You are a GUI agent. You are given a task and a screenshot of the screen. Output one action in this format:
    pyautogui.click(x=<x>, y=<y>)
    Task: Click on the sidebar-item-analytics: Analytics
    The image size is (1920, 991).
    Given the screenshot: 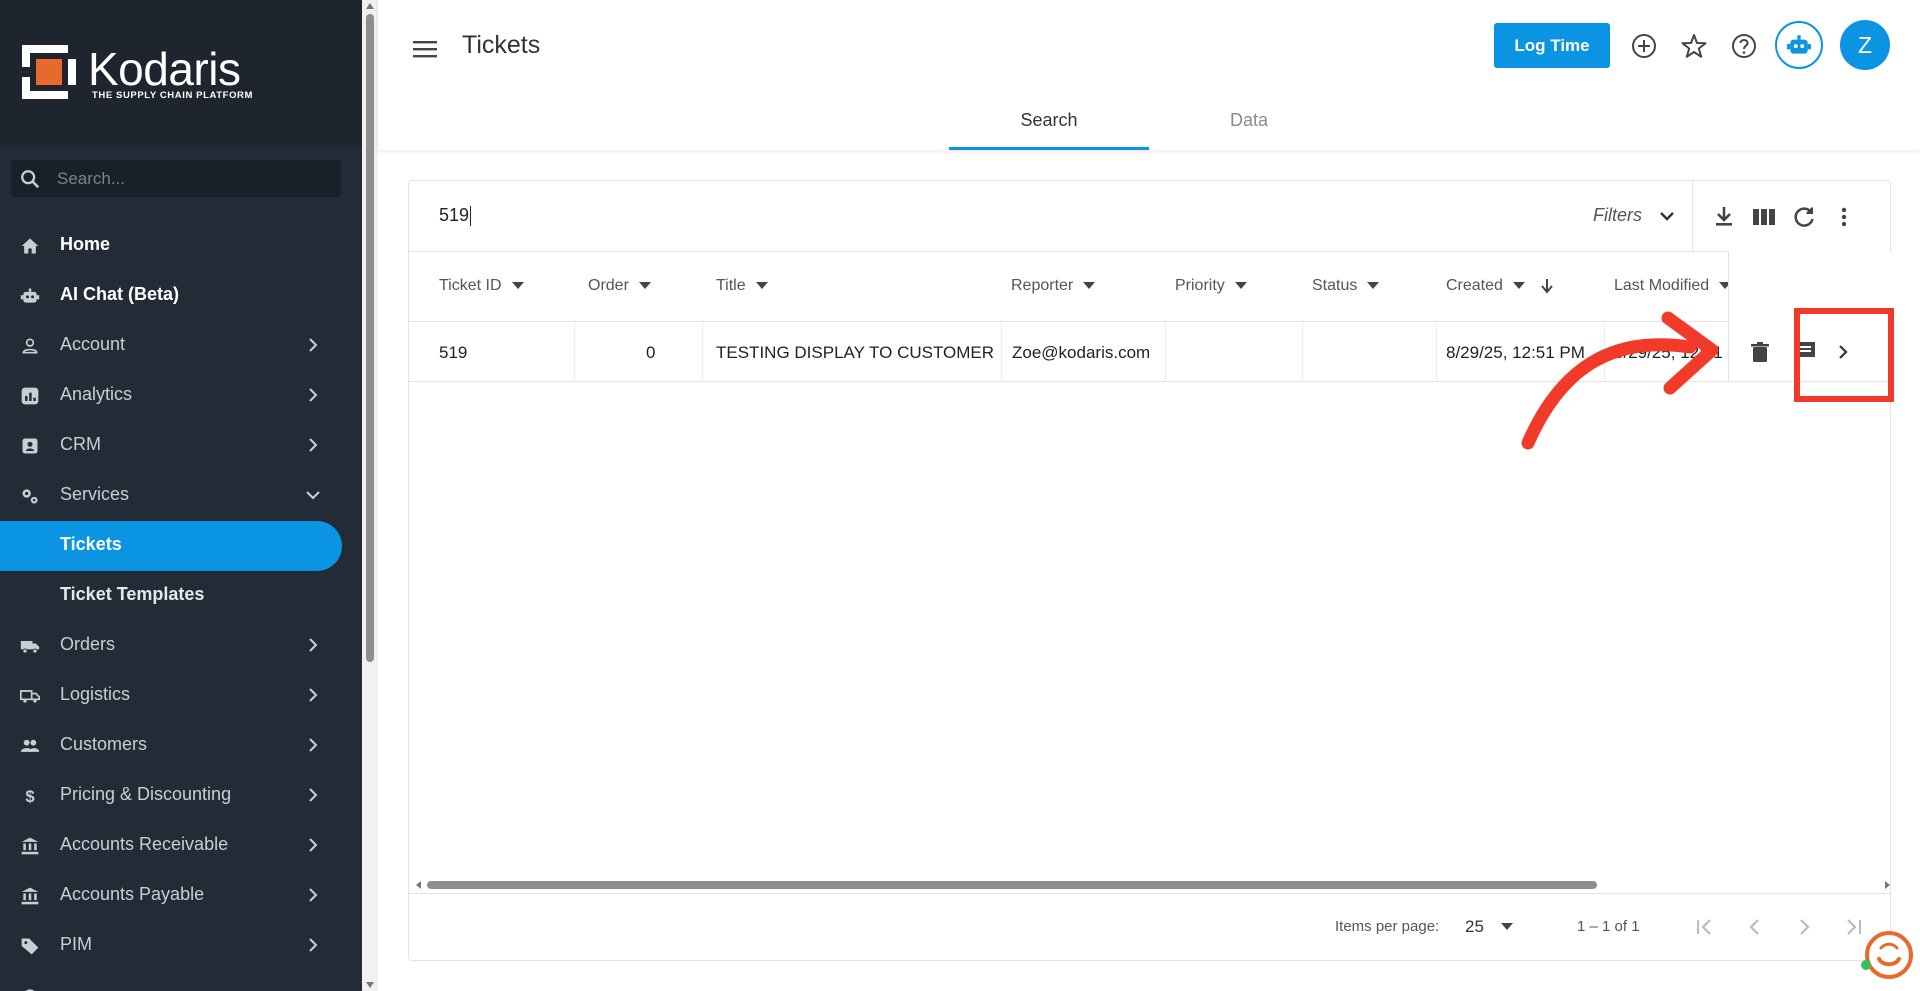 What is the action you would take?
    pyautogui.click(x=171, y=396)
    